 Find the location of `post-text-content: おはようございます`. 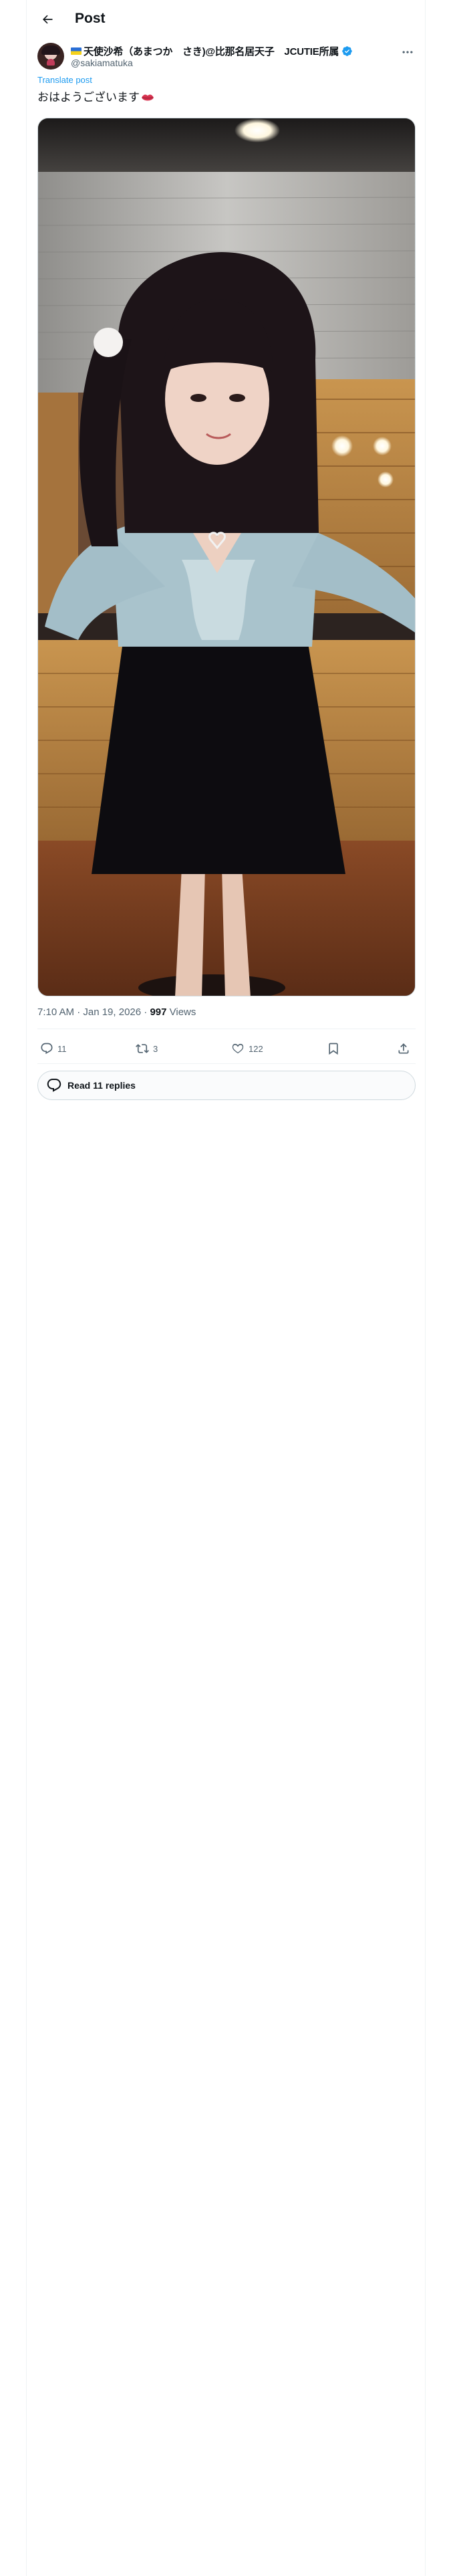

post-text-content: おはようございます is located at coordinates (88, 98).